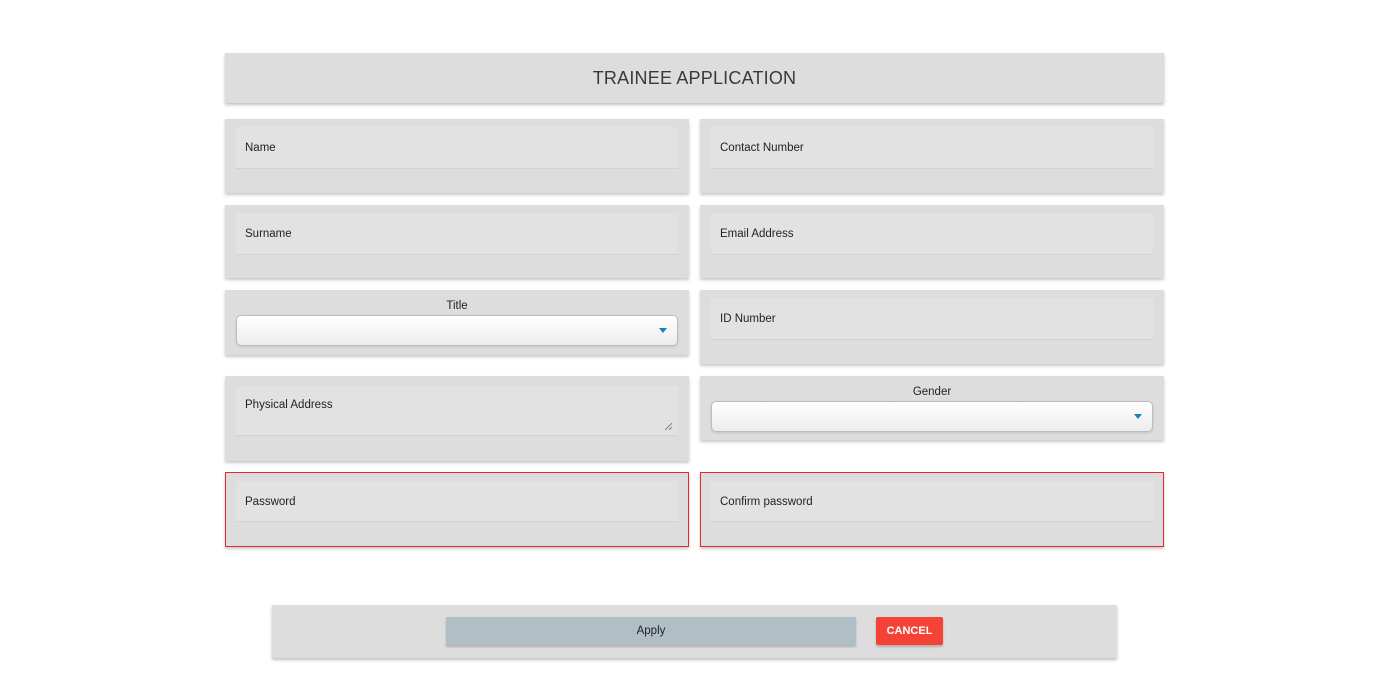 The width and height of the screenshot is (1378, 689). What do you see at coordinates (270, 502) in the screenshot?
I see `password-label: Password` at bounding box center [270, 502].